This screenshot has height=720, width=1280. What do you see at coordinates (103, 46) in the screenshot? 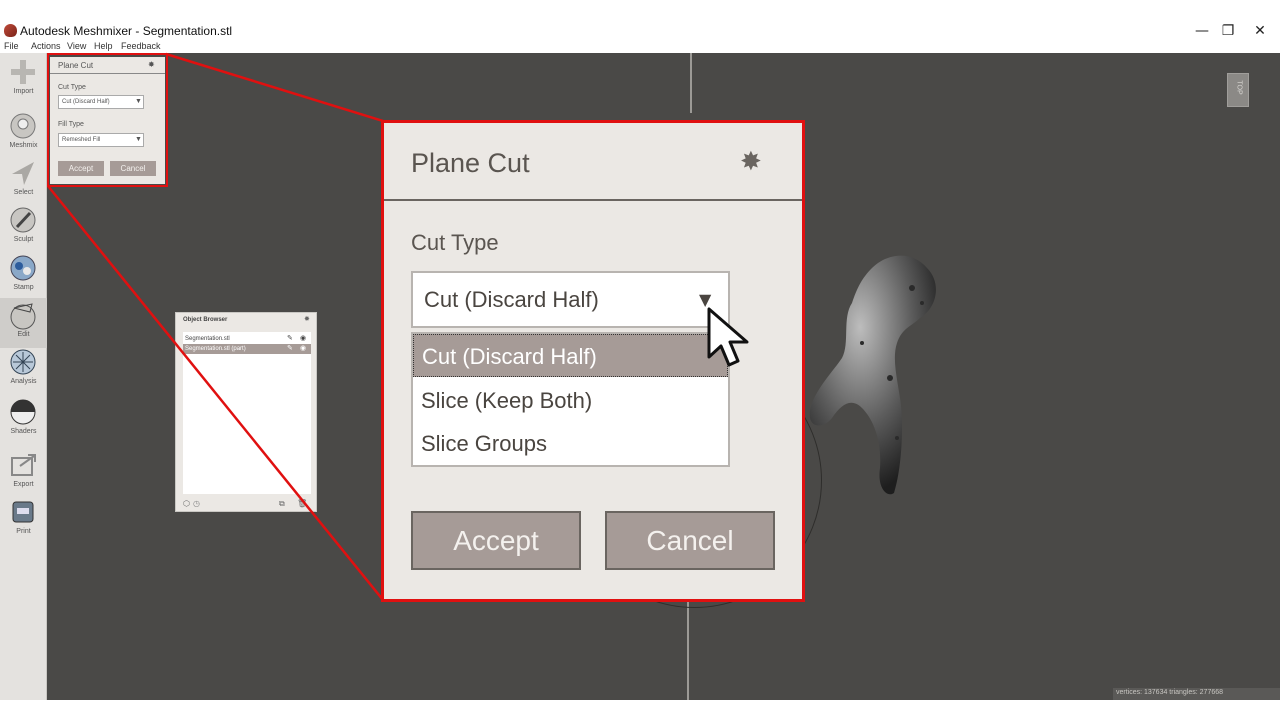
I see `menu-help: Help` at bounding box center [103, 46].